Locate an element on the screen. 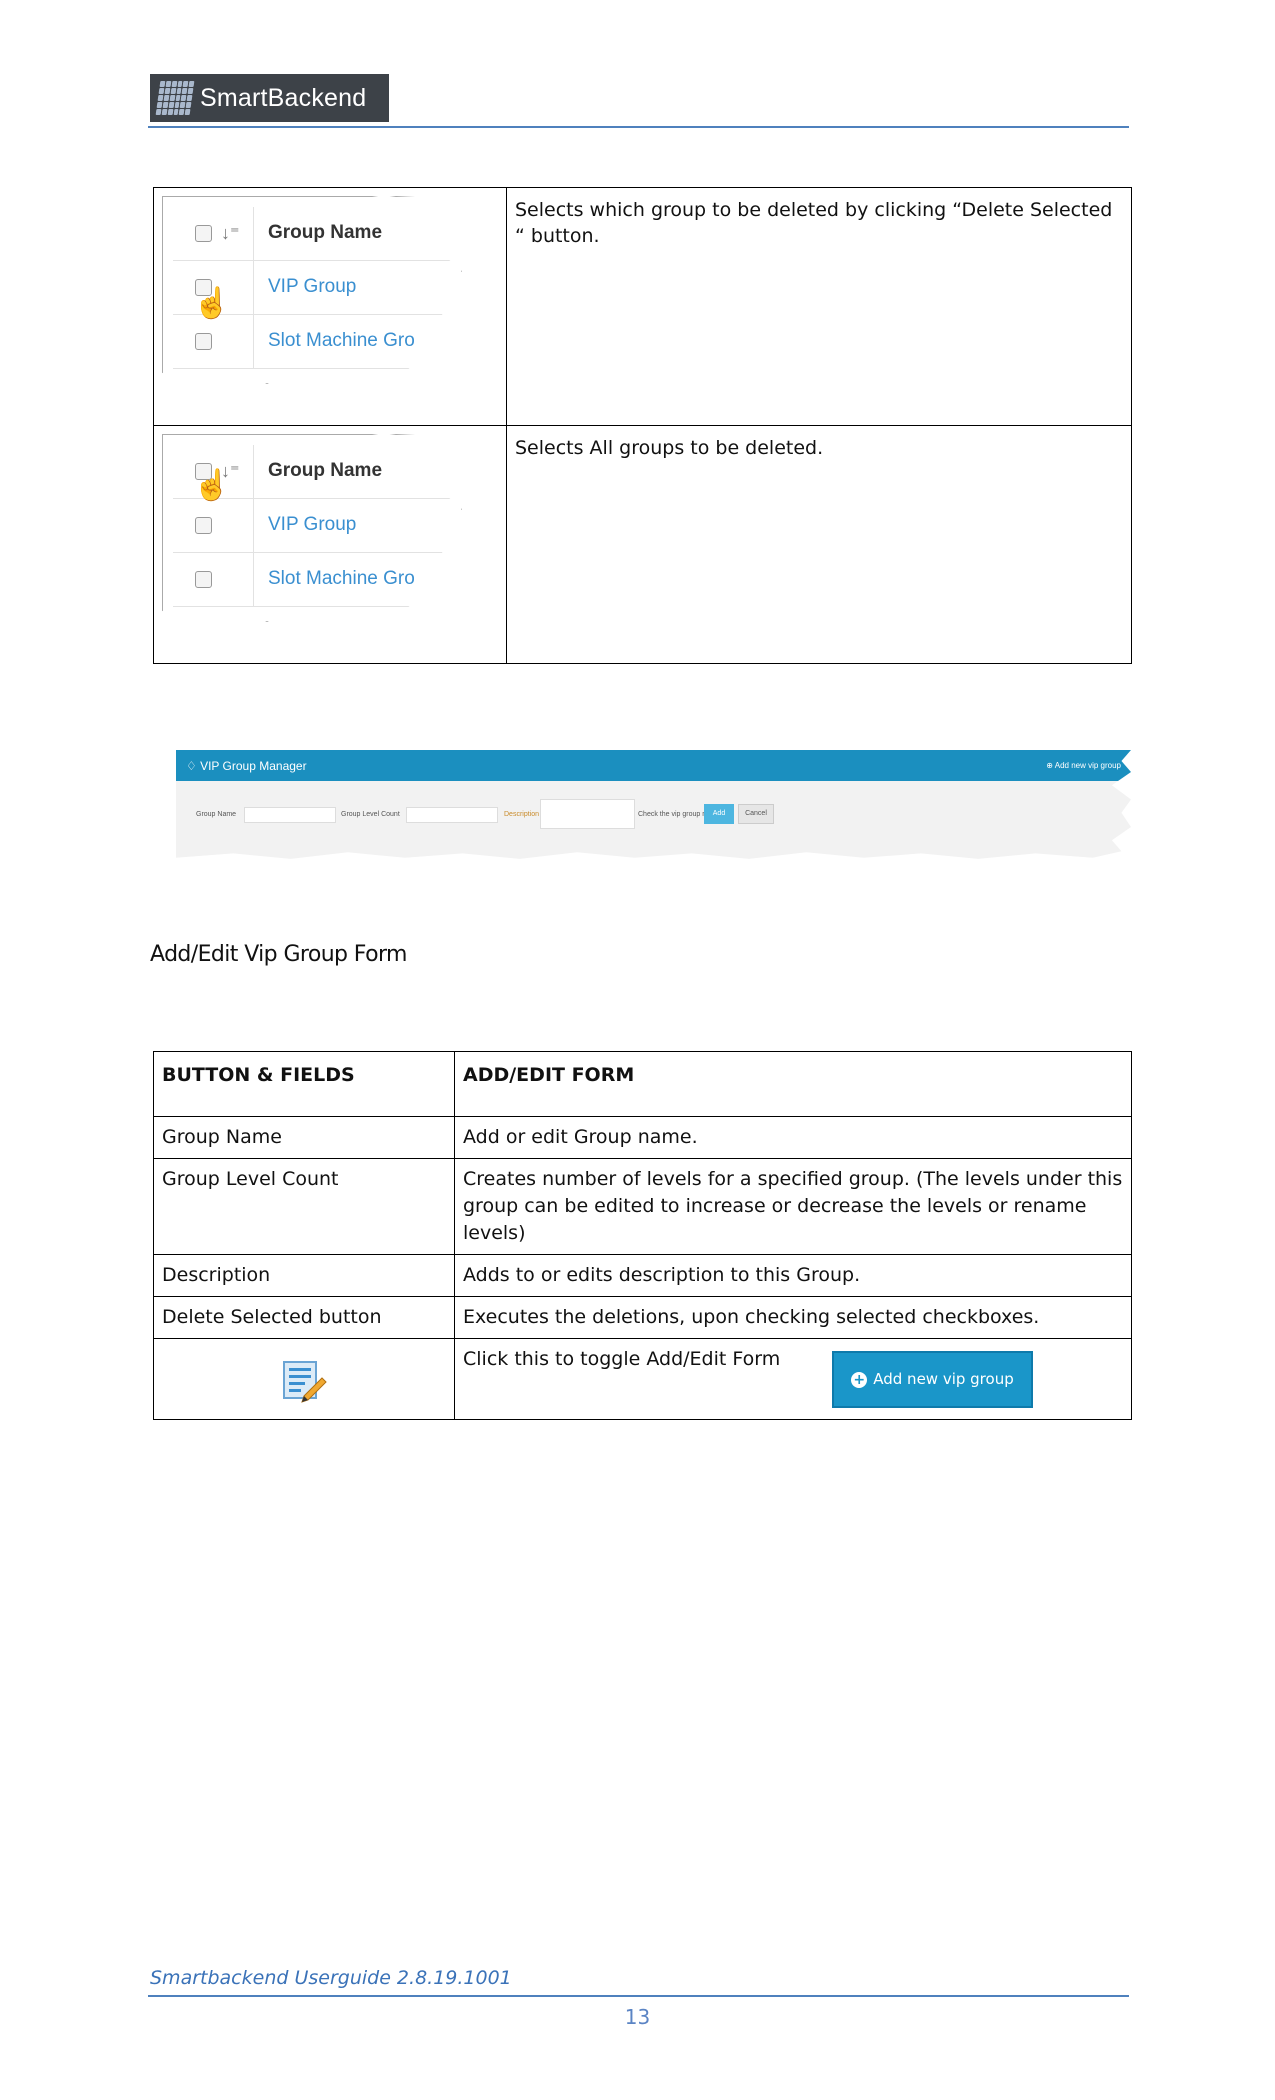  add-button: Add is located at coordinates (719, 814).